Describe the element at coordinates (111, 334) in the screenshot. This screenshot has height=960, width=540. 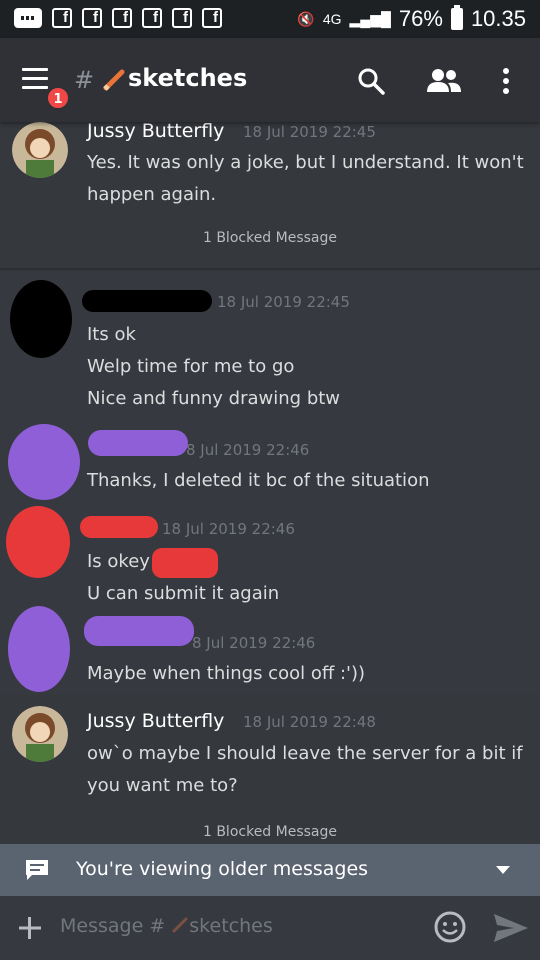
I see `message-text: Its ok` at that location.